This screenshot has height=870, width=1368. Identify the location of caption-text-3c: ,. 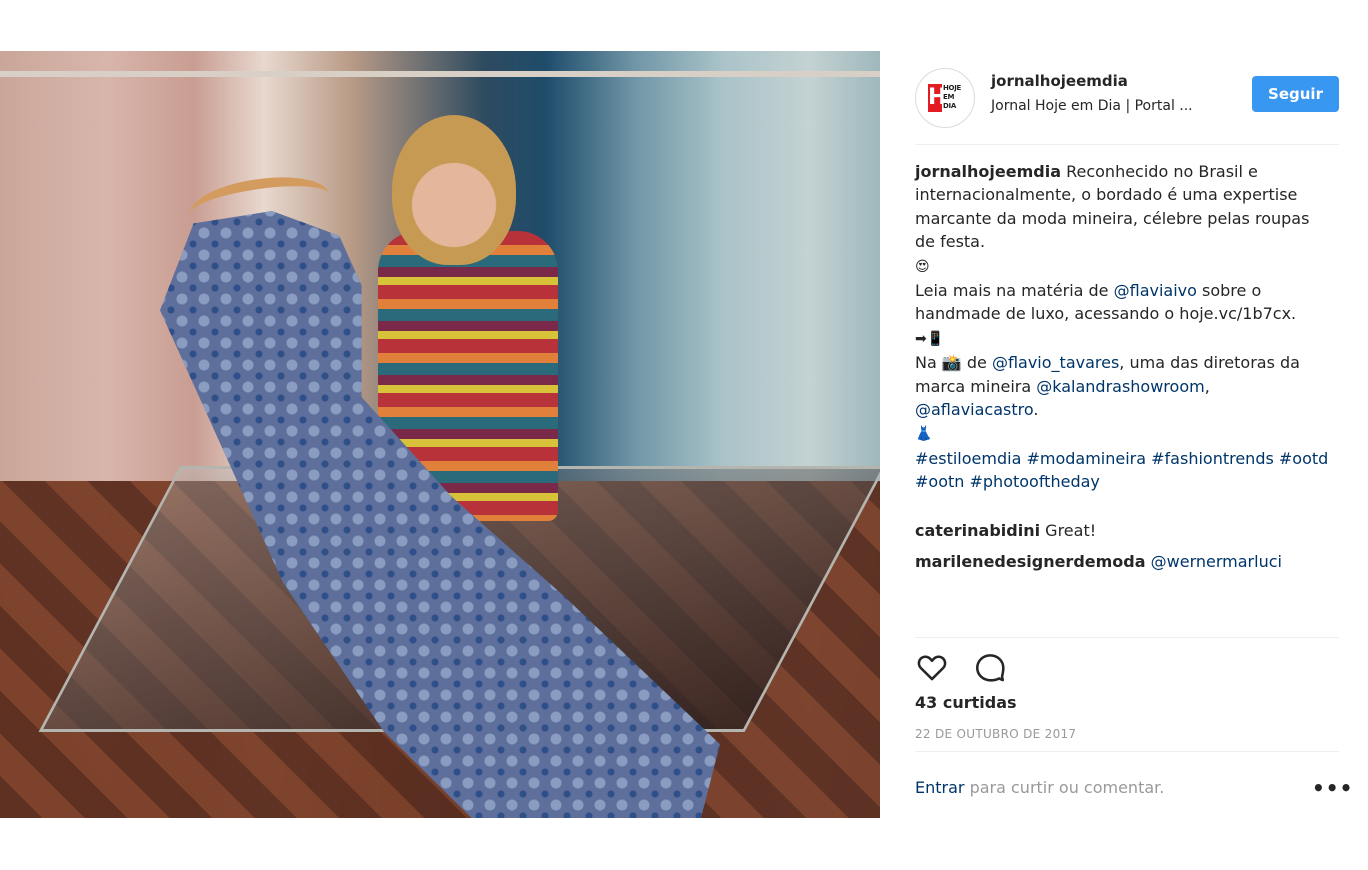
(1207, 386).